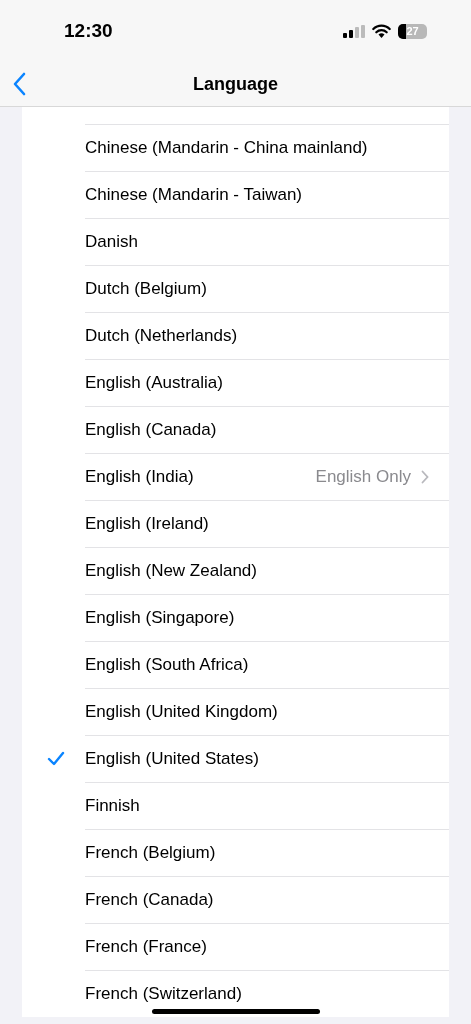  What do you see at coordinates (235, 899) in the screenshot?
I see `language-row: French (Canada)` at bounding box center [235, 899].